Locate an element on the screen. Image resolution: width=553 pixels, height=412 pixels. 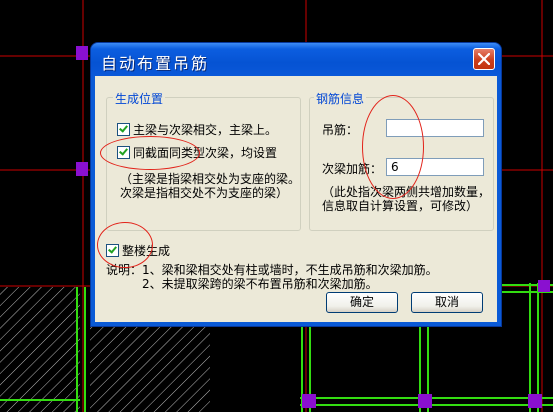
instruction-line-2: 2、未提取梁跨的梁不布置吊筋和次梁加筋。 is located at coordinates (260, 284).